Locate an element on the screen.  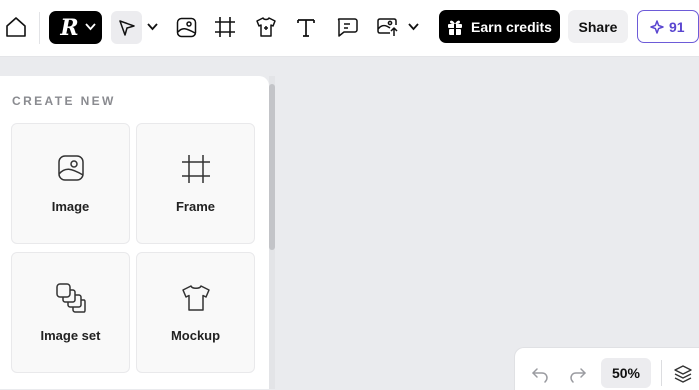
card-label: Image set is located at coordinates (70, 335).